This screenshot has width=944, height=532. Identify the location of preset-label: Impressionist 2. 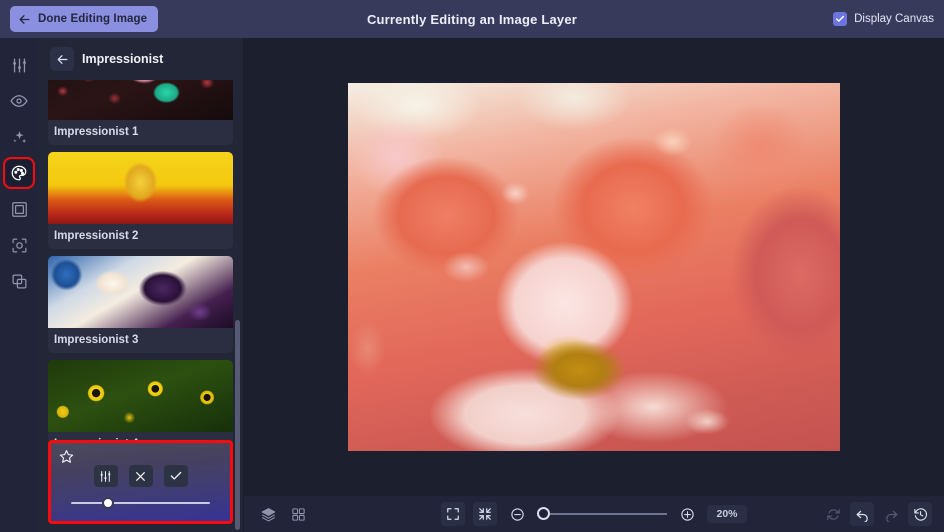
(96, 236).